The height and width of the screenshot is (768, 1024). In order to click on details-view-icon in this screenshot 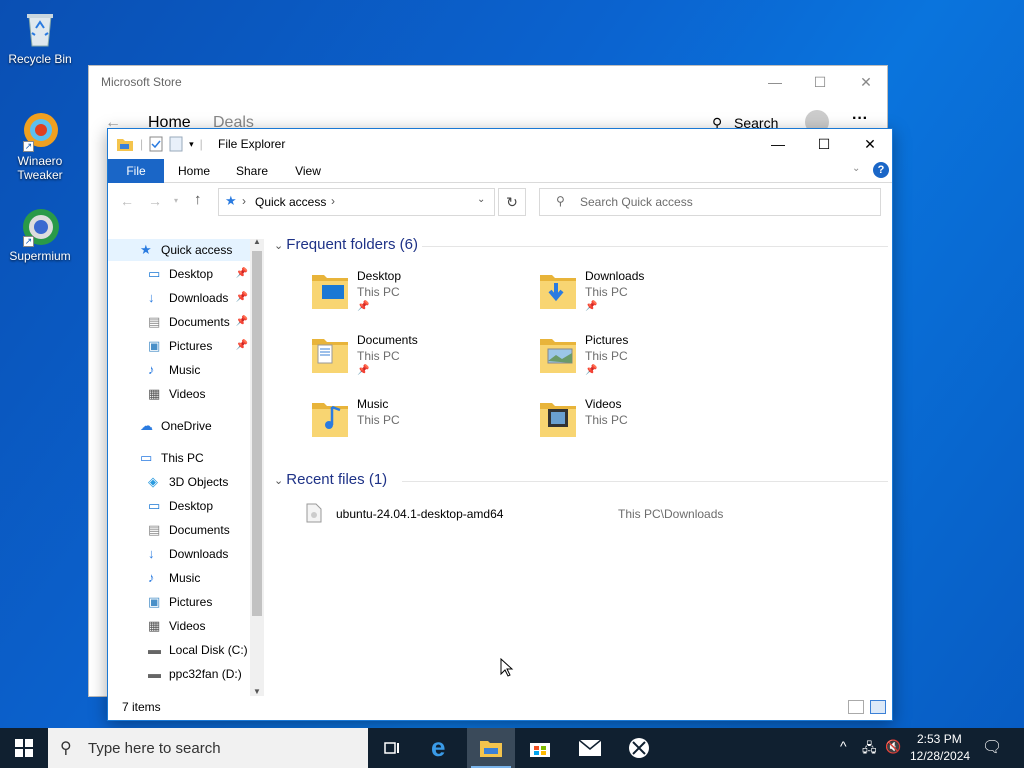, I will do `click(856, 707)`.